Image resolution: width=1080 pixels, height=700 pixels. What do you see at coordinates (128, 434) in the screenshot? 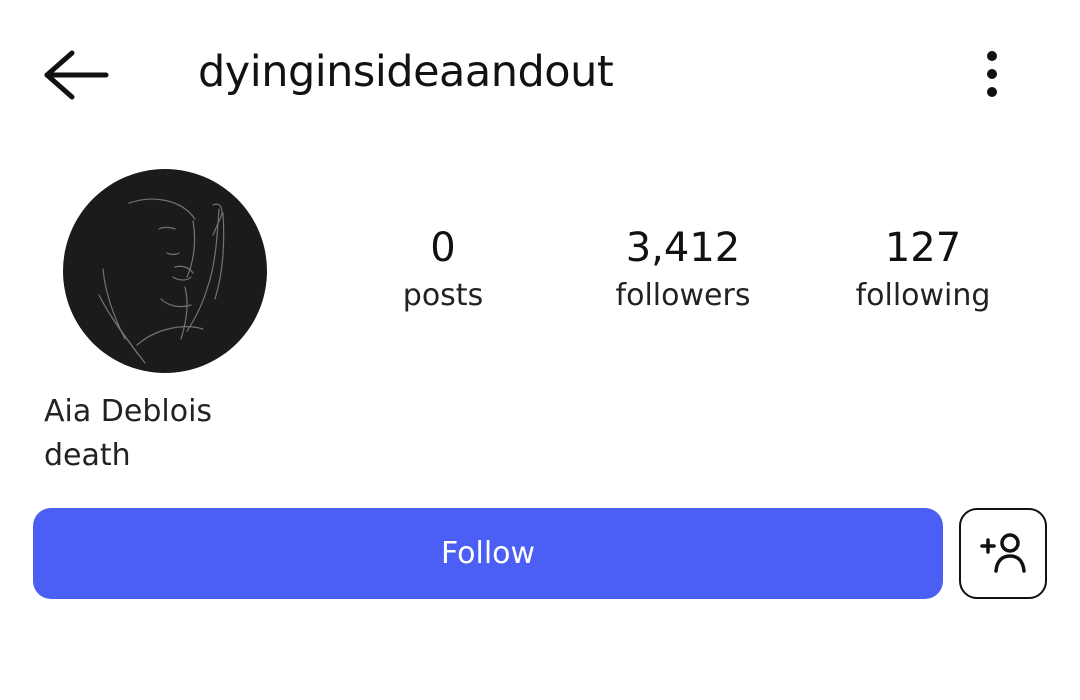
I see `profile-info: Aia Deblois death` at bounding box center [128, 434].